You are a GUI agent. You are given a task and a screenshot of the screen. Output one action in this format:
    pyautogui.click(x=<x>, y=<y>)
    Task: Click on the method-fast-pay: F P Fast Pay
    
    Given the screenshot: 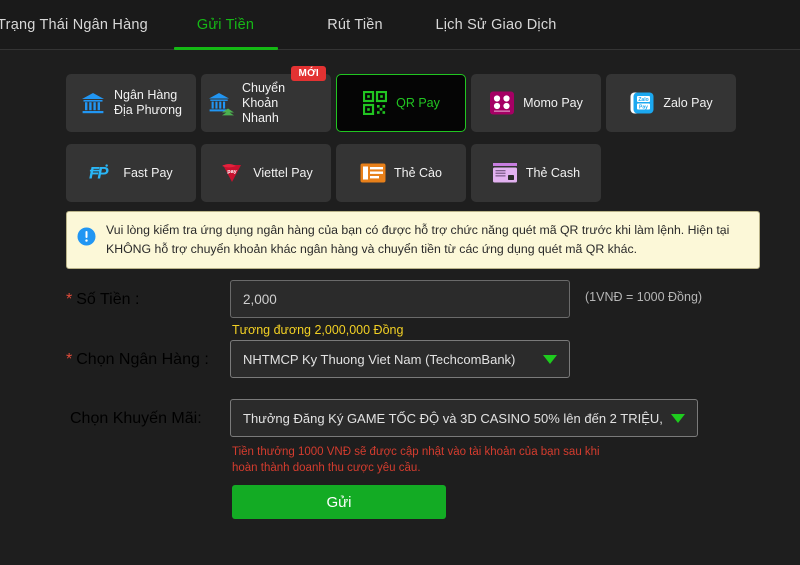 What is the action you would take?
    pyautogui.click(x=131, y=173)
    